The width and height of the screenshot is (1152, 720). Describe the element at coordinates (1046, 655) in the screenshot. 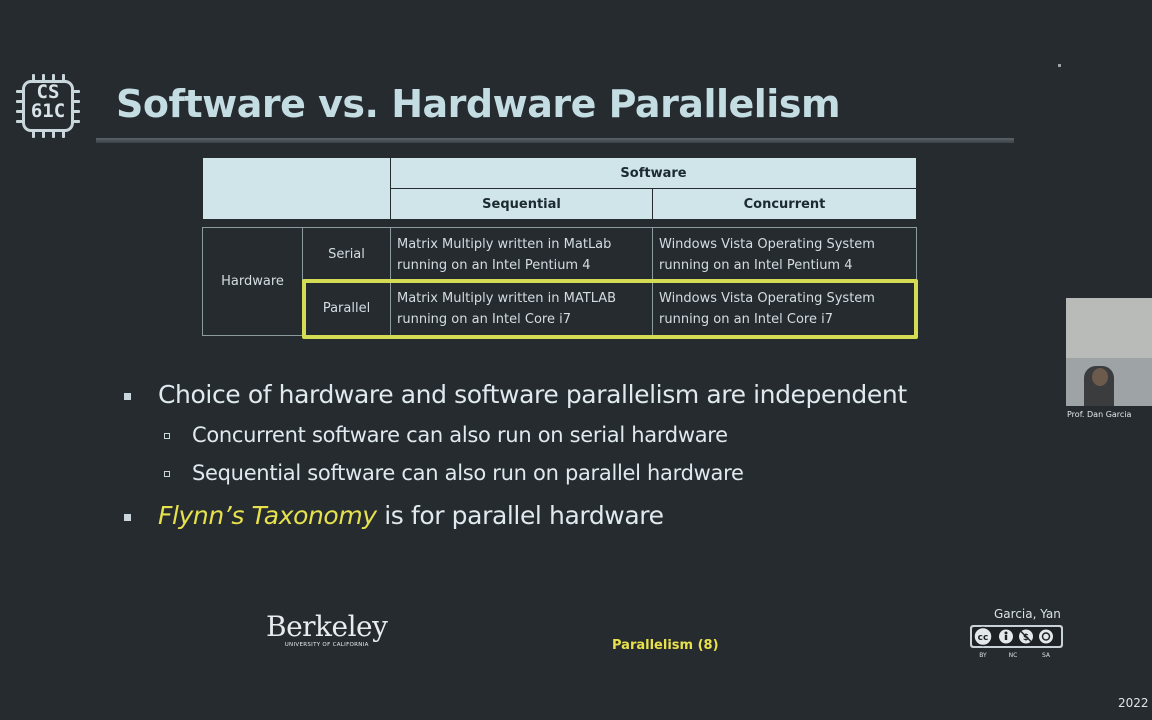

I see `license-sa: SA` at that location.